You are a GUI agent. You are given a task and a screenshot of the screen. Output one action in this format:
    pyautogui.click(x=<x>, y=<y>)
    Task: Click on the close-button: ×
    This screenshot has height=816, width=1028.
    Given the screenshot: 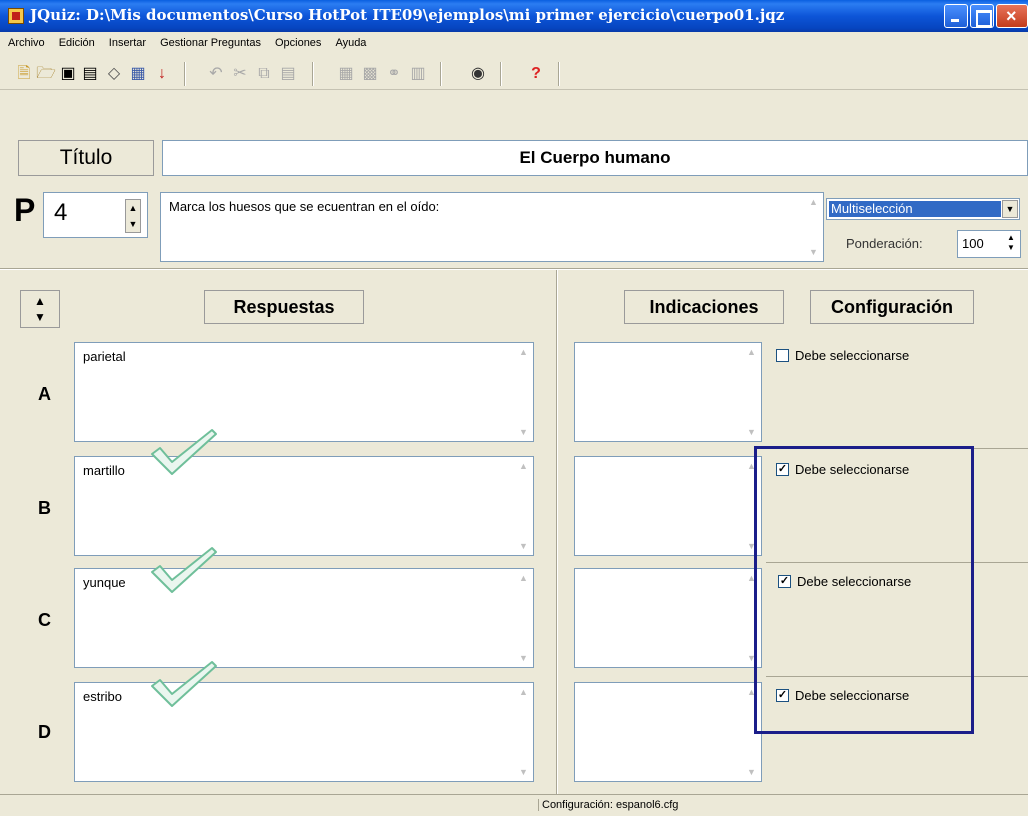 What is the action you would take?
    pyautogui.click(x=1012, y=16)
    